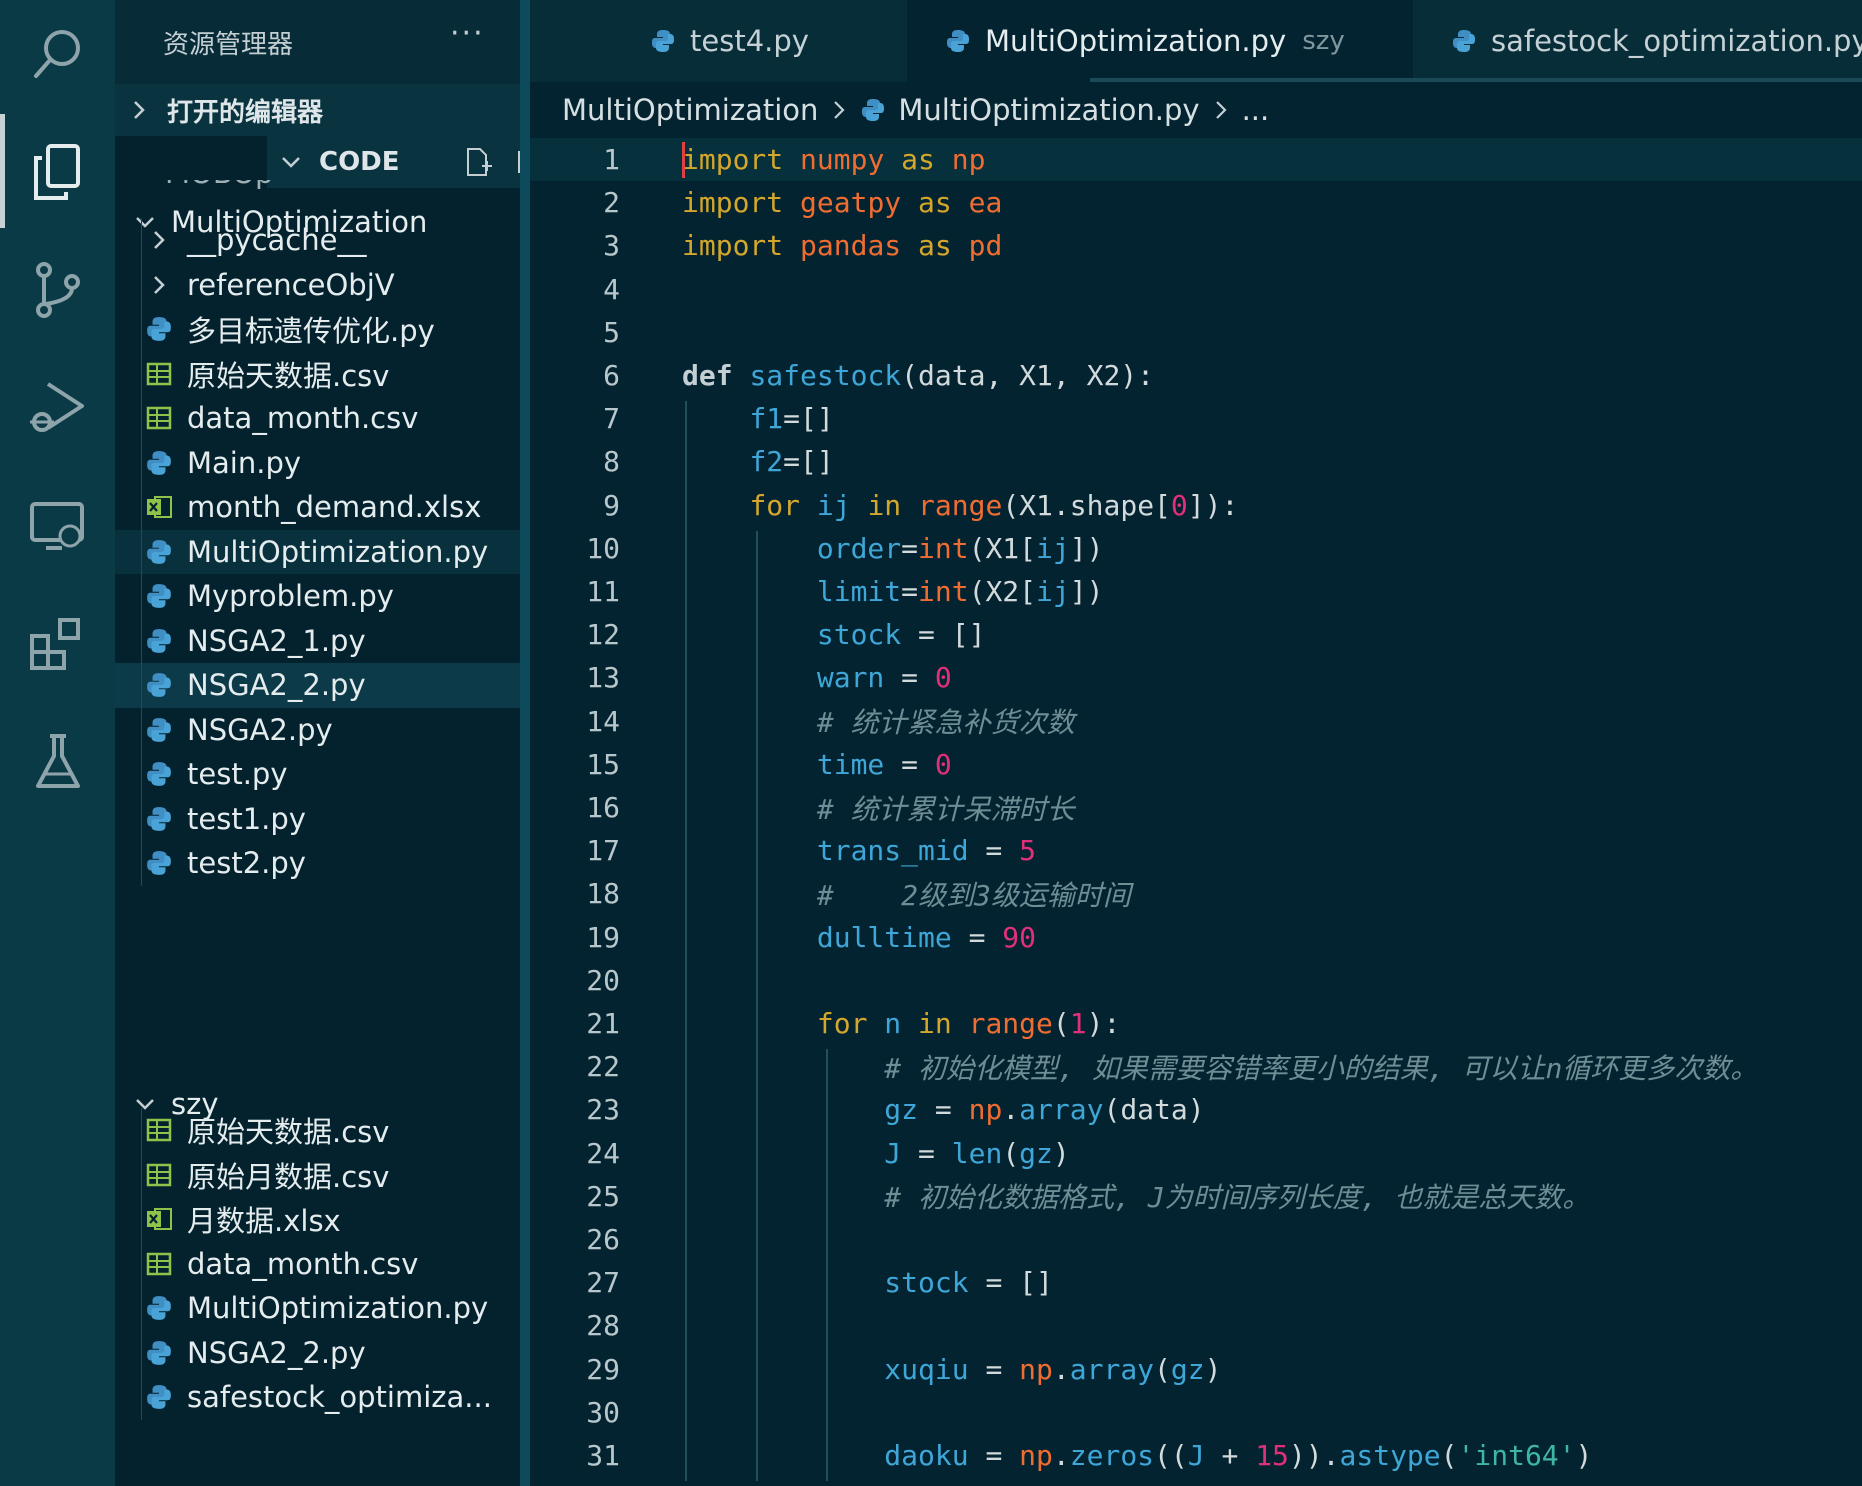 Image resolution: width=1862 pixels, height=1486 pixels. Describe the element at coordinates (1196, 202) in the screenshot. I see `code-line: 2 import geatpy as ea` at that location.